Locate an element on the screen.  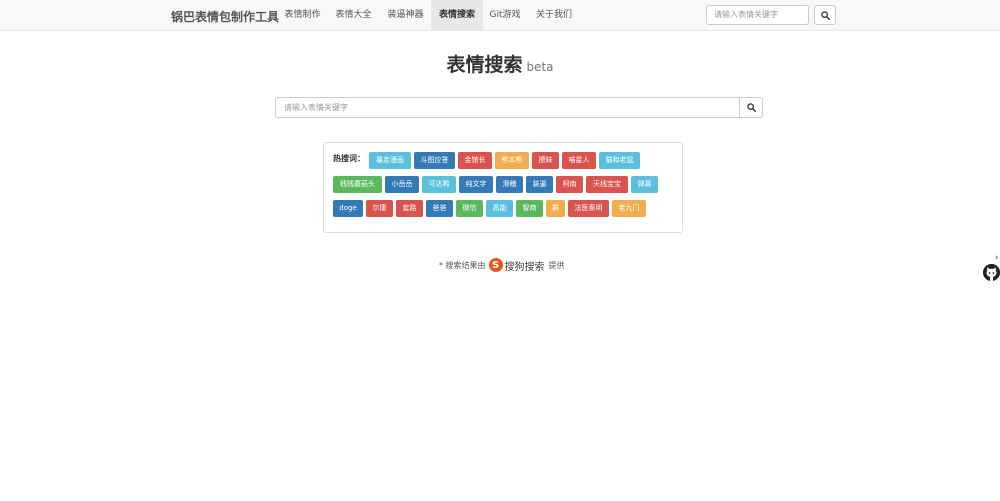
main-search-button is located at coordinates (751, 107).